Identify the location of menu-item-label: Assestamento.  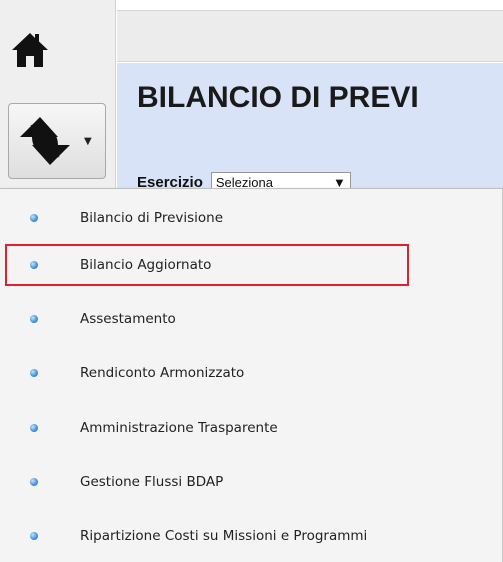
(128, 319).